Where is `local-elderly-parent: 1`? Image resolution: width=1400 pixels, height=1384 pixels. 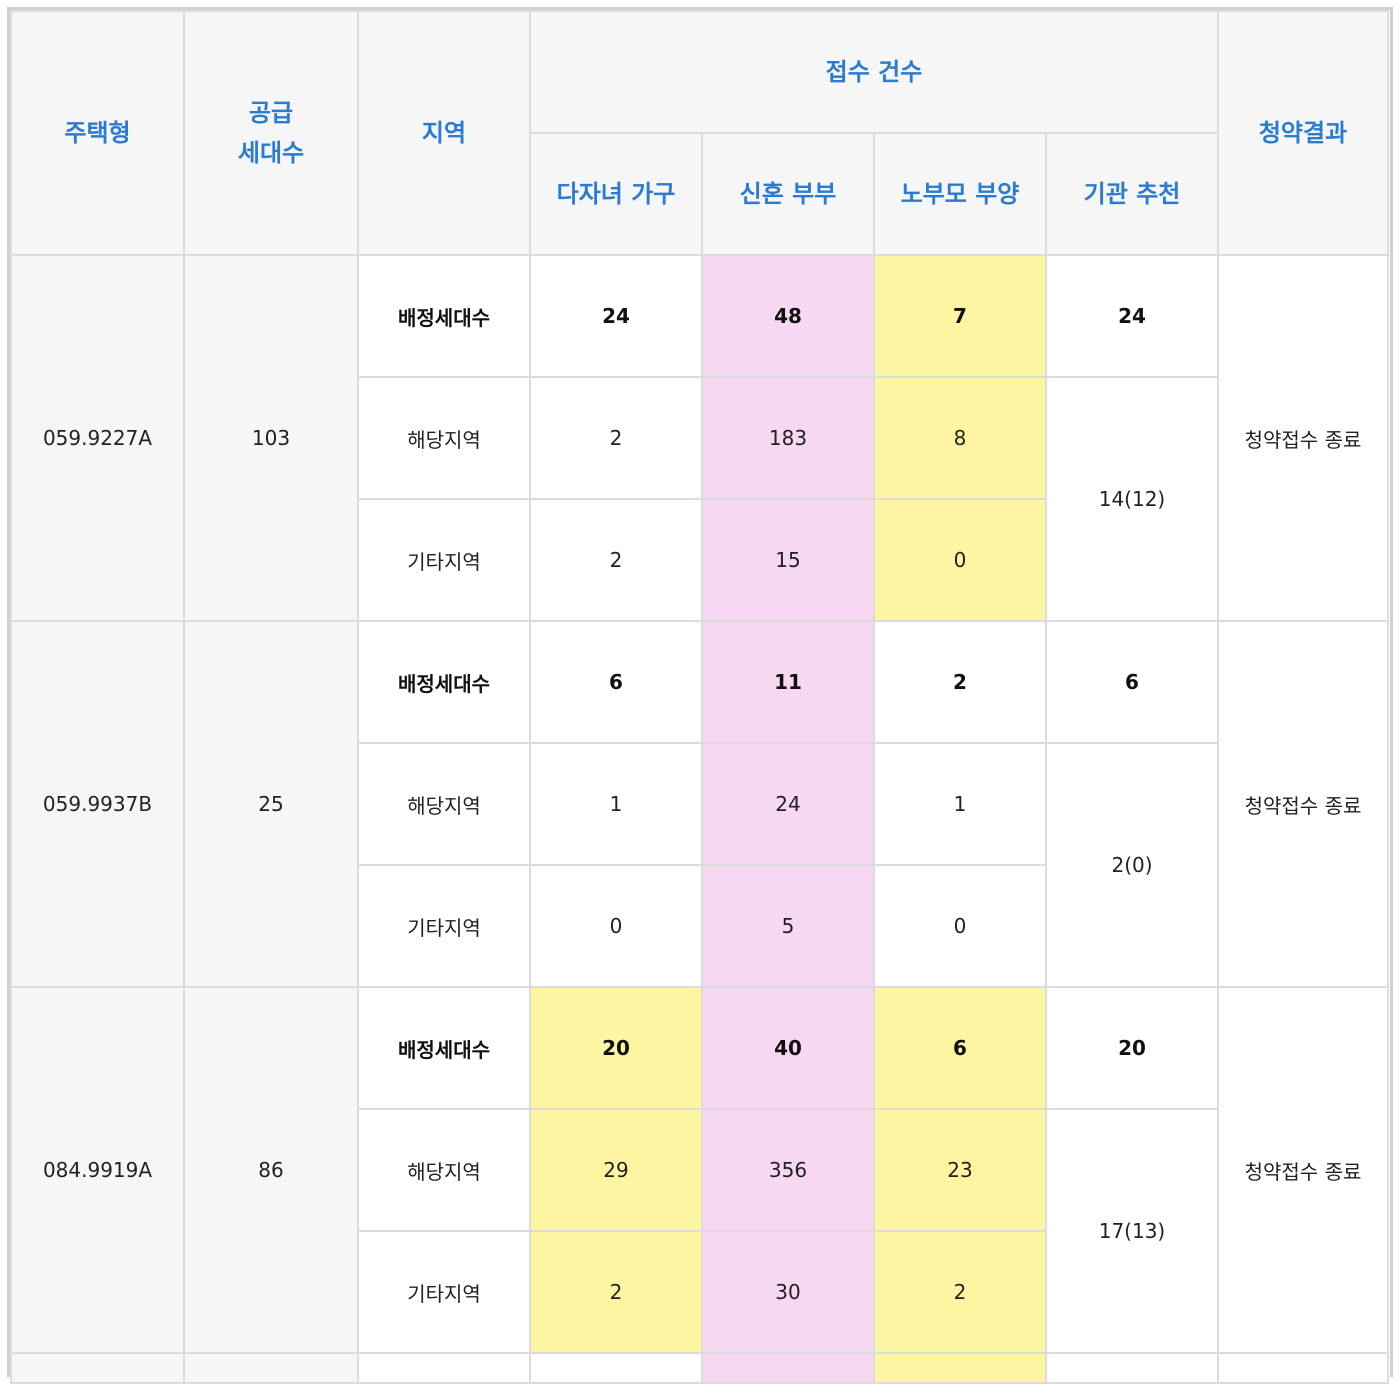
local-elderly-parent: 1 is located at coordinates (960, 804).